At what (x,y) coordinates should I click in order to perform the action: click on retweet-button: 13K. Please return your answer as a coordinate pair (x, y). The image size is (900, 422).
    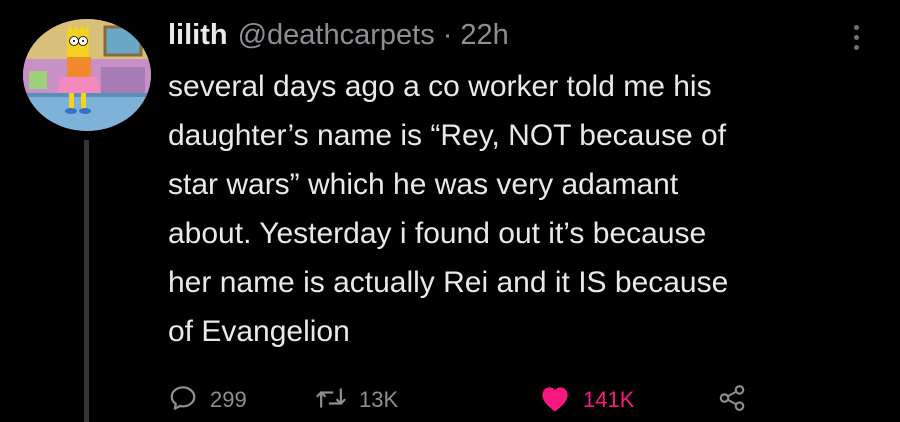
    Looking at the image, I should click on (356, 400).